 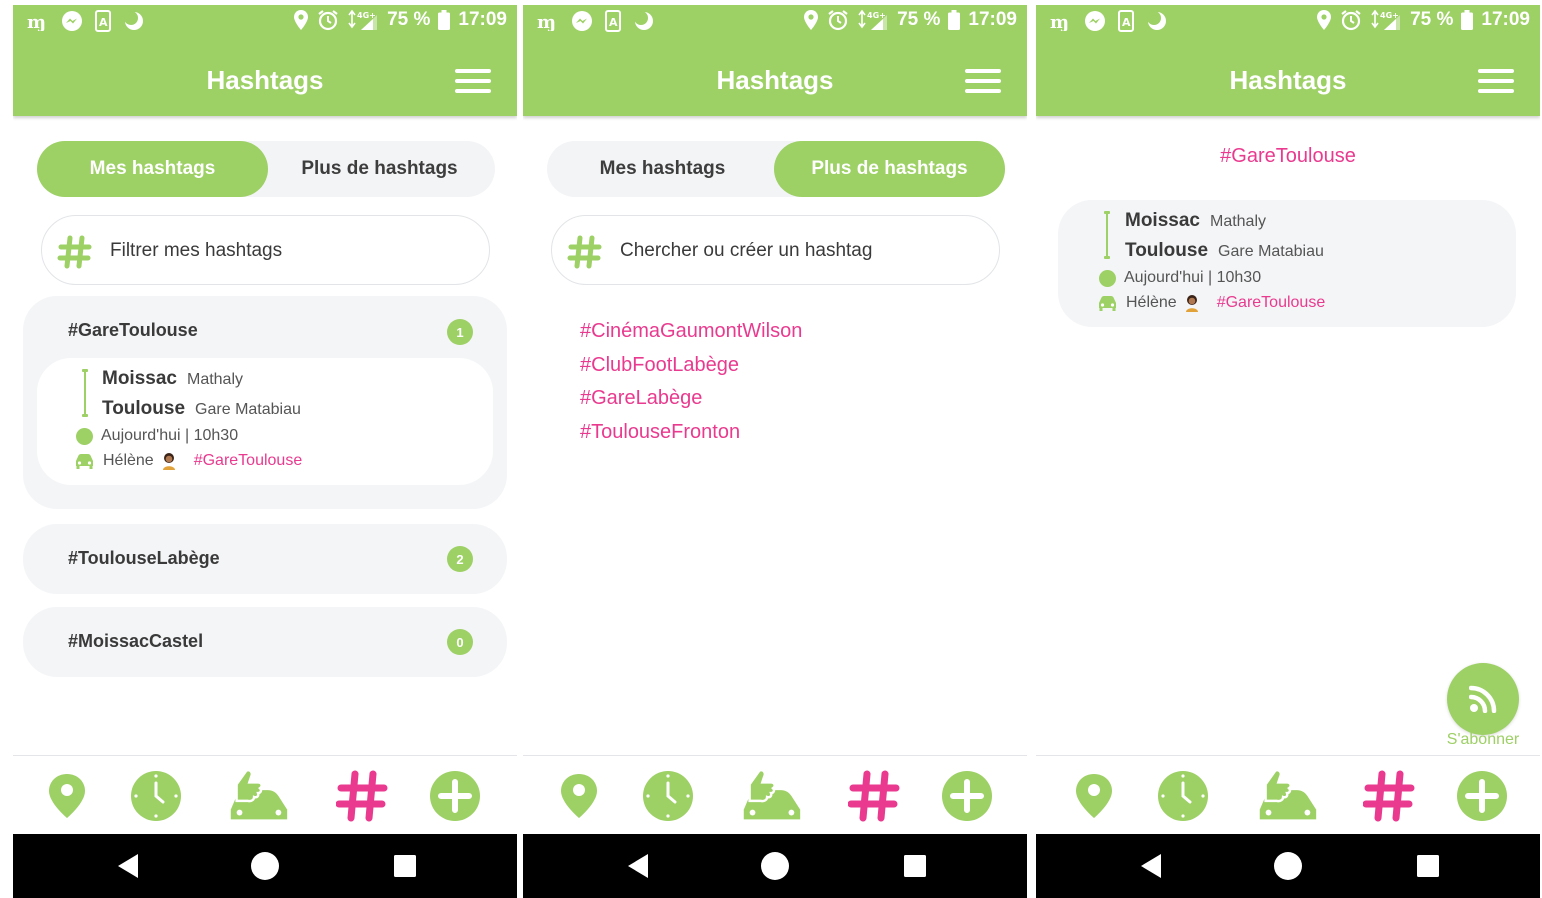 What do you see at coordinates (133, 330) in the screenshot?
I see `group-hashtag: #GareToulouse` at bounding box center [133, 330].